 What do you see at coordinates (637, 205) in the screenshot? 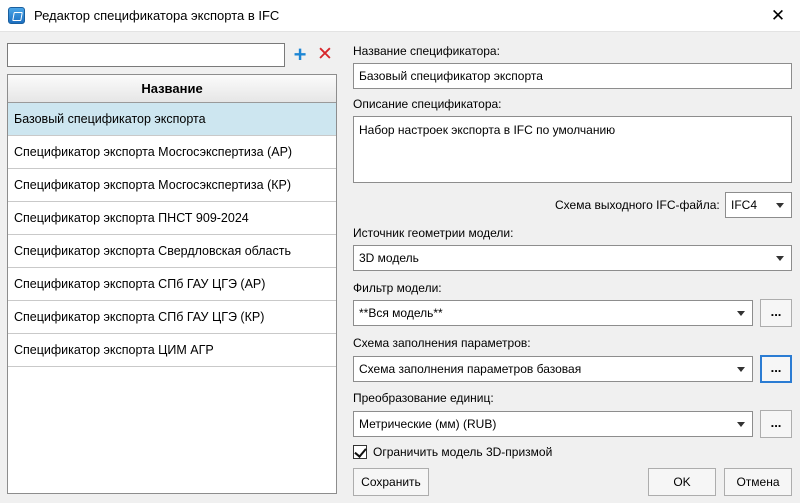
I see `ifc-schema-label: Схема выходного IFC-файла:` at bounding box center [637, 205].